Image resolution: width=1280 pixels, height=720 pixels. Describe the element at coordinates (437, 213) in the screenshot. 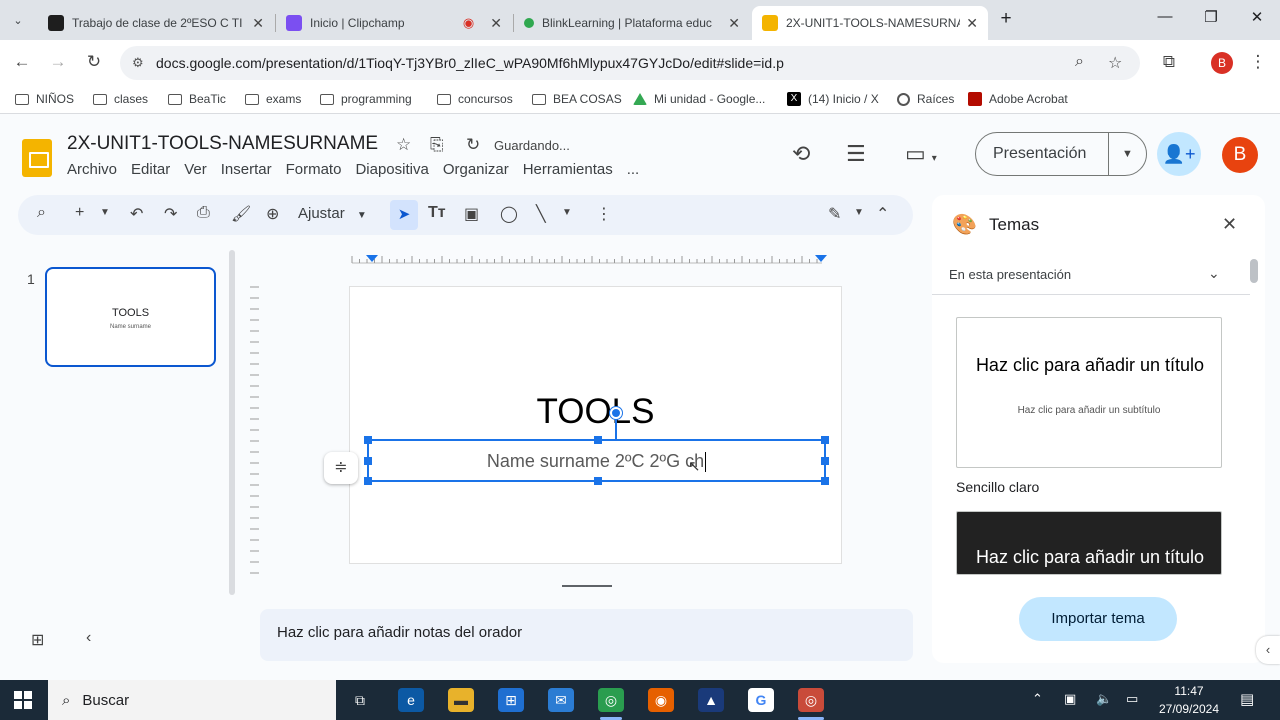

I see `text-box-icon: Tт` at that location.